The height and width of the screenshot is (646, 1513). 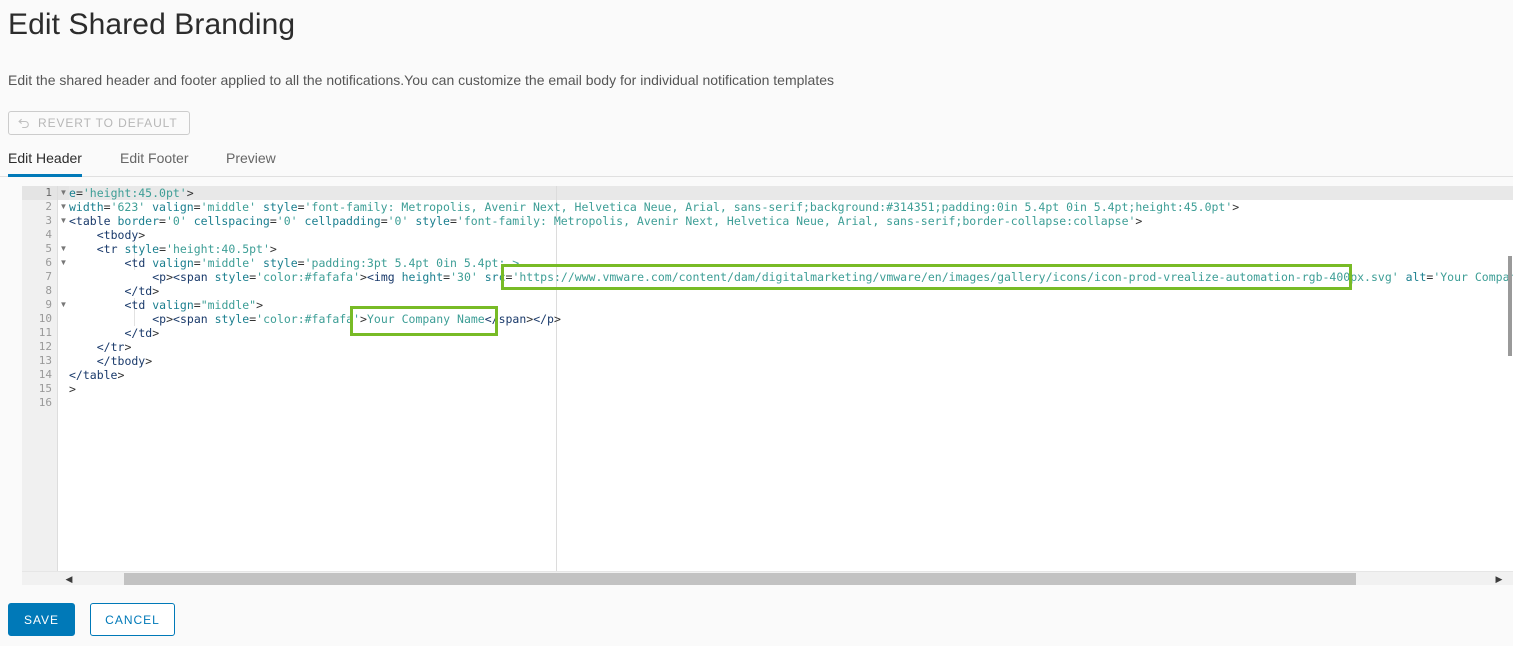 I want to click on line-number: 16, so click(x=45, y=402).